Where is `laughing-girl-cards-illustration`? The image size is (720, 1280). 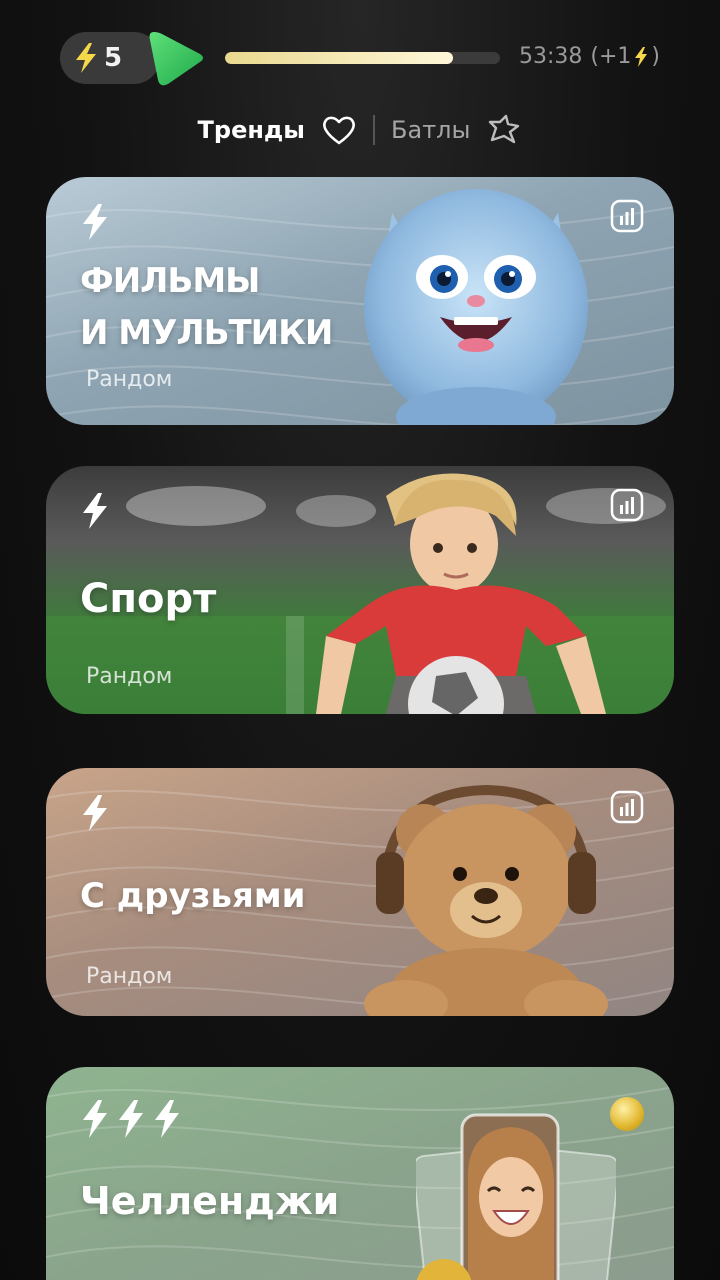 laughing-girl-cards-illustration is located at coordinates (516, 1196).